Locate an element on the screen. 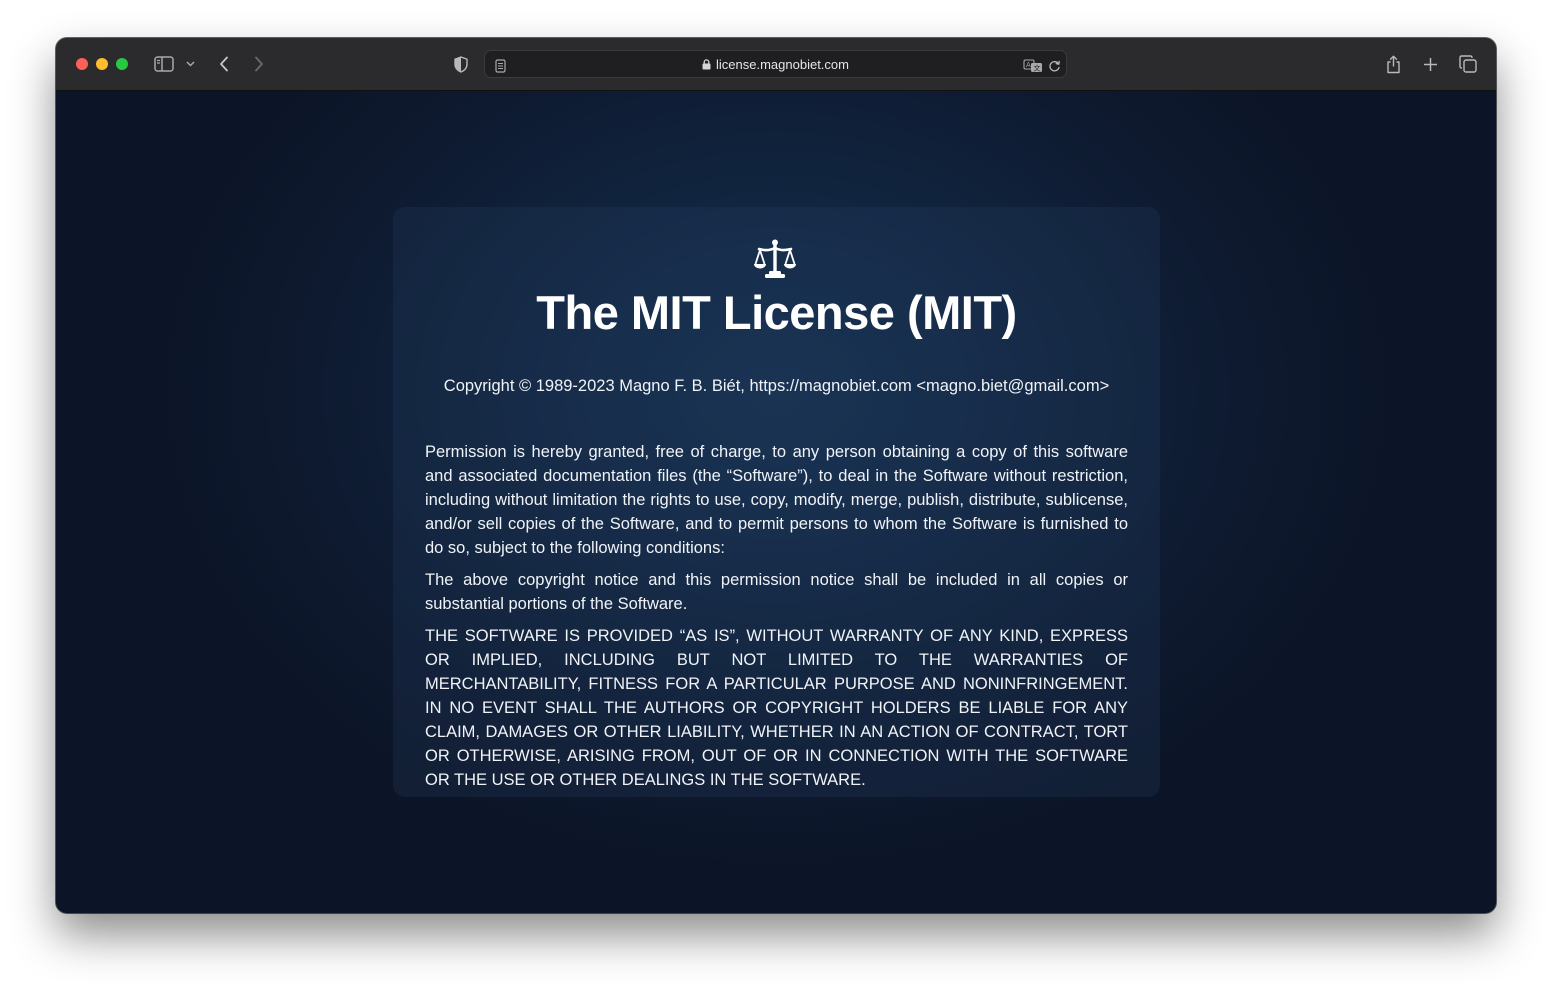 This screenshot has width=1552, height=987. chevron-left-icon is located at coordinates (224, 64).